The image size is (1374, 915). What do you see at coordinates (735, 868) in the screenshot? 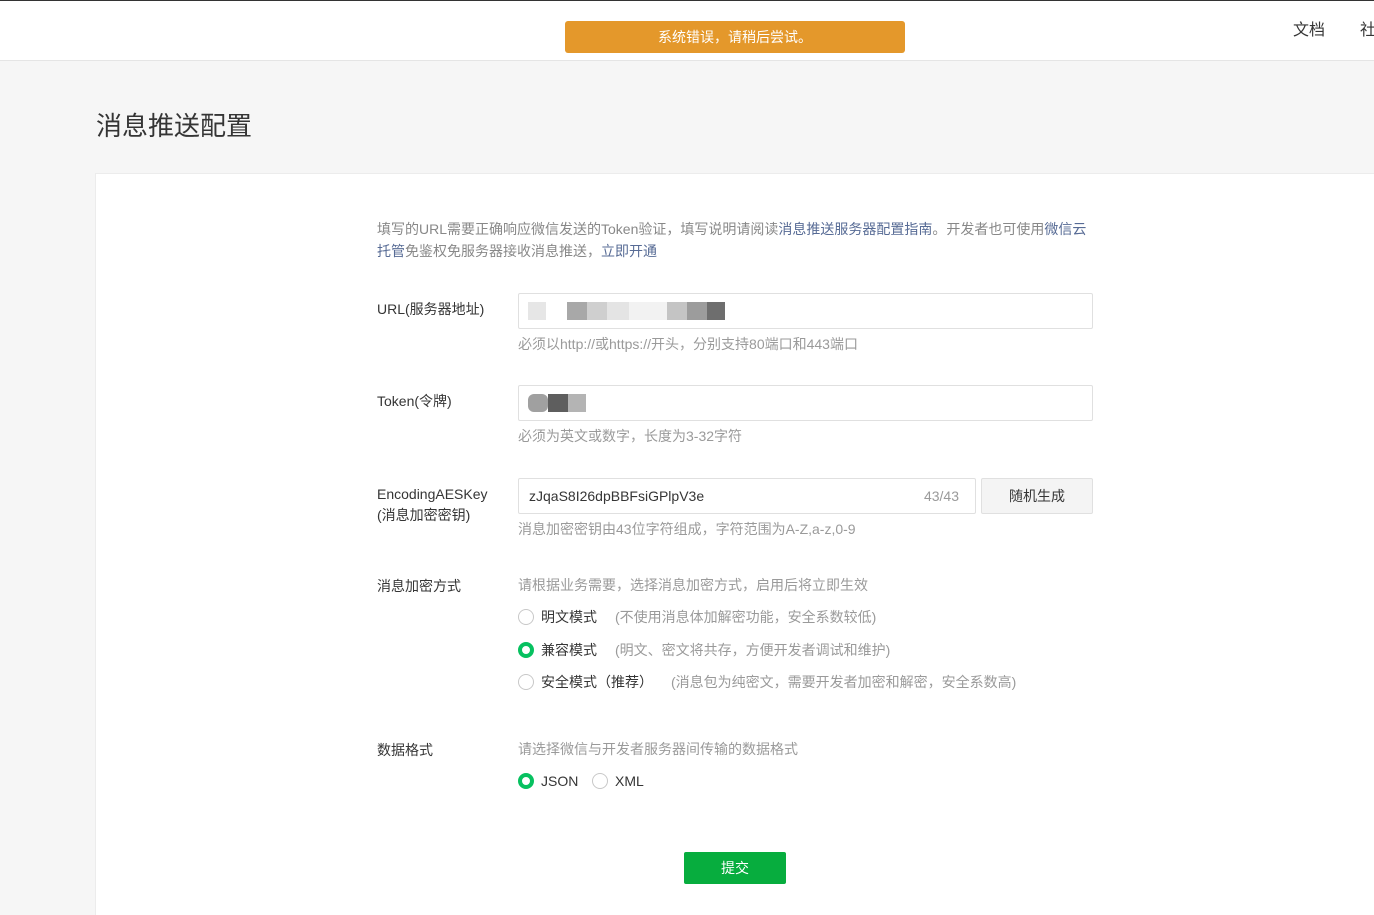
I see `submit-button: 提交` at bounding box center [735, 868].